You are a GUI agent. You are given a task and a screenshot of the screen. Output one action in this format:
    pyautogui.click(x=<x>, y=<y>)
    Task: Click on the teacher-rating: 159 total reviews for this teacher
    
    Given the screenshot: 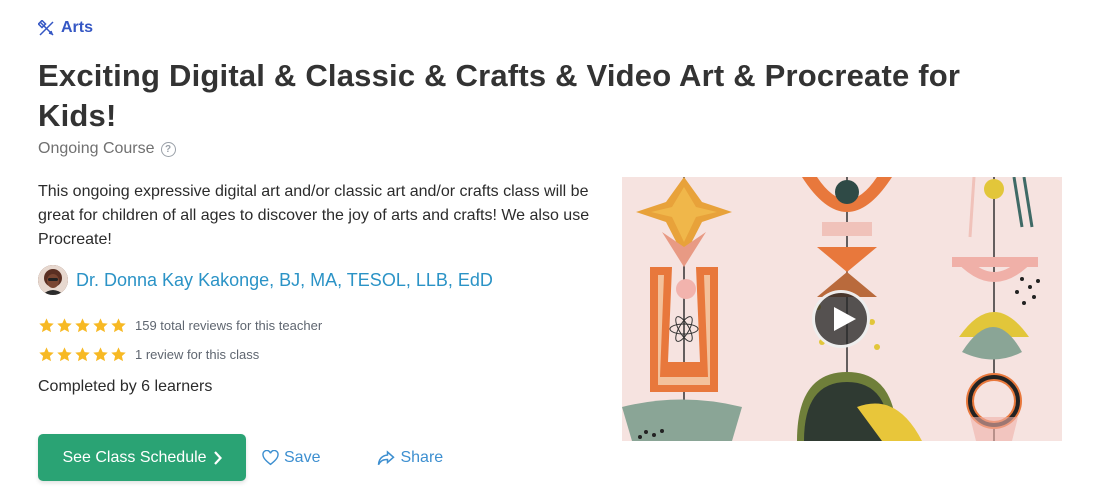 What is the action you would take?
    pyautogui.click(x=180, y=325)
    